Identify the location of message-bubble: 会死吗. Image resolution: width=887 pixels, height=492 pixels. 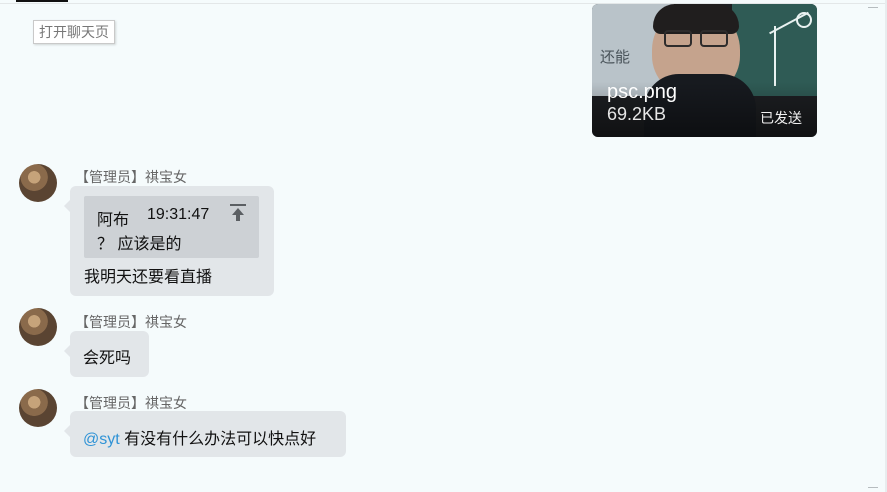
(106, 354).